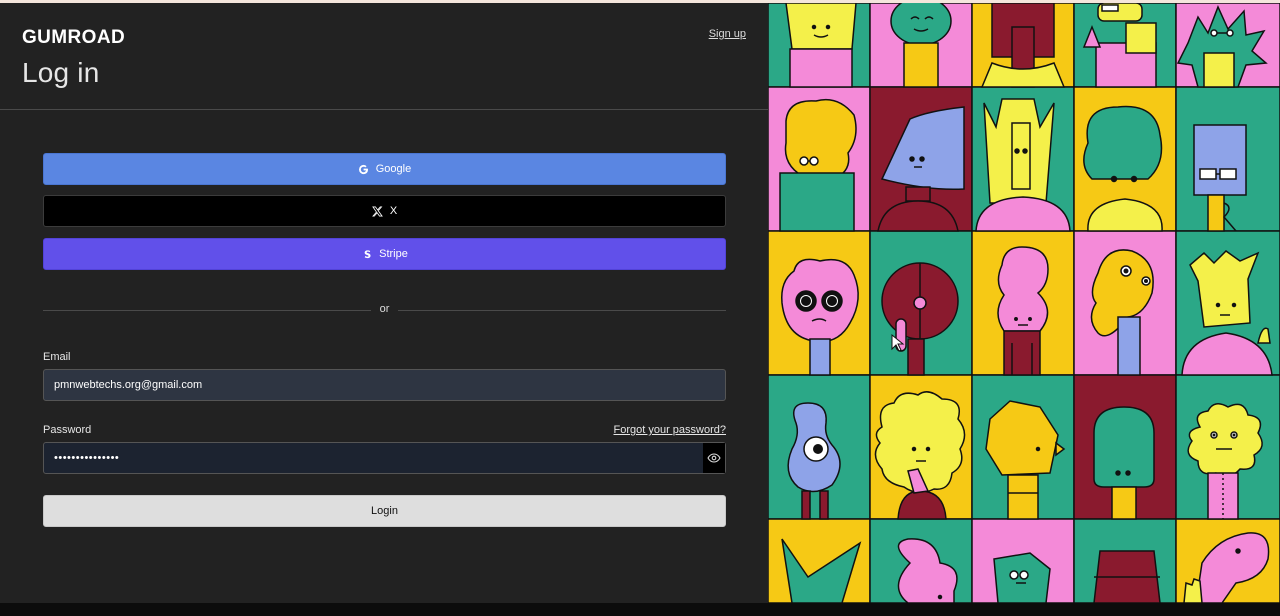  What do you see at coordinates (67, 430) in the screenshot?
I see `password-label: Password` at bounding box center [67, 430].